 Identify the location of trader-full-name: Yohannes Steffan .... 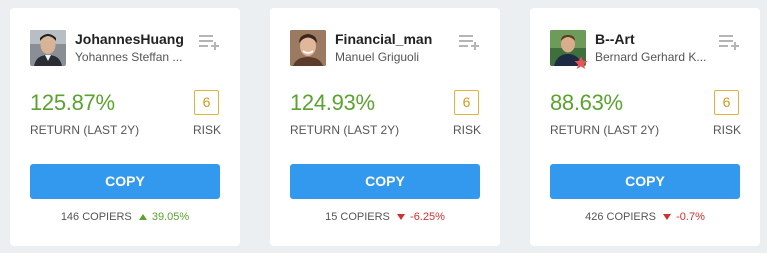
(129, 57).